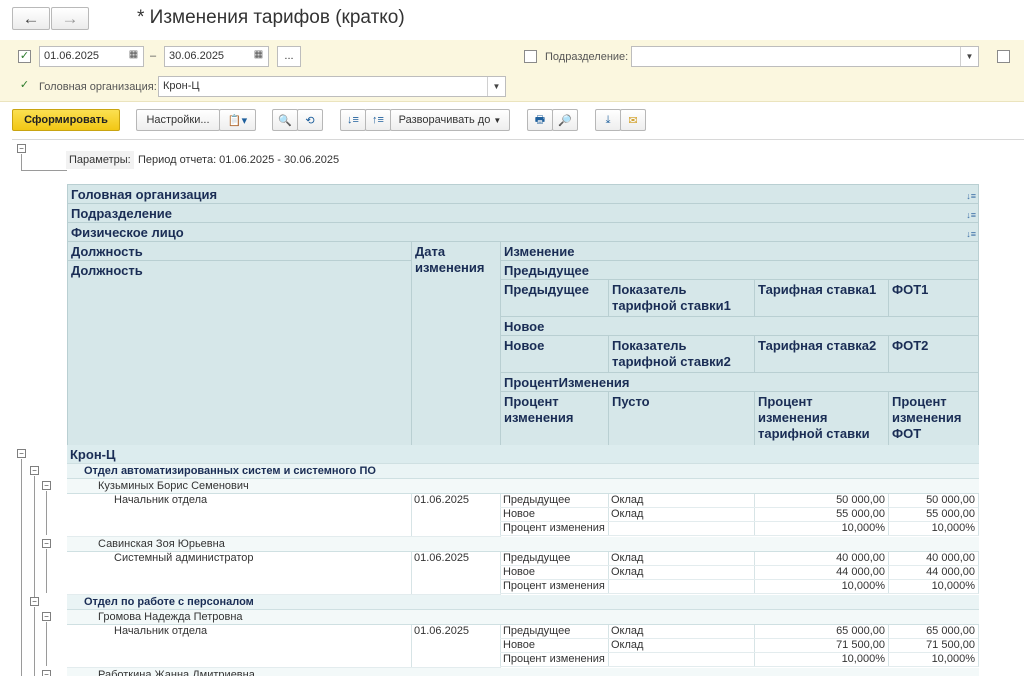 This screenshot has height=676, width=1024. I want to click on sort-desc-icon: ↓≡, so click(353, 120).